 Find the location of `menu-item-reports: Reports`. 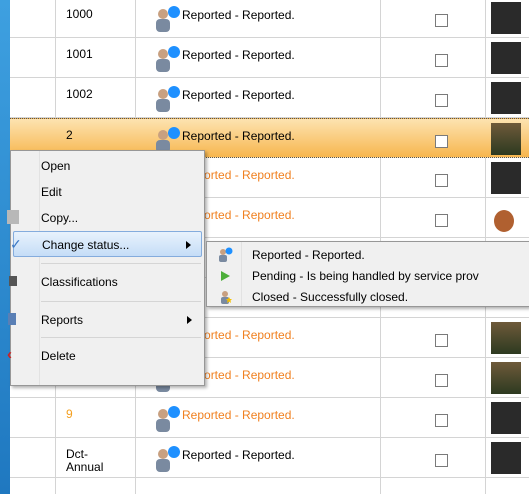

menu-item-reports: Reports is located at coordinates (105, 320).